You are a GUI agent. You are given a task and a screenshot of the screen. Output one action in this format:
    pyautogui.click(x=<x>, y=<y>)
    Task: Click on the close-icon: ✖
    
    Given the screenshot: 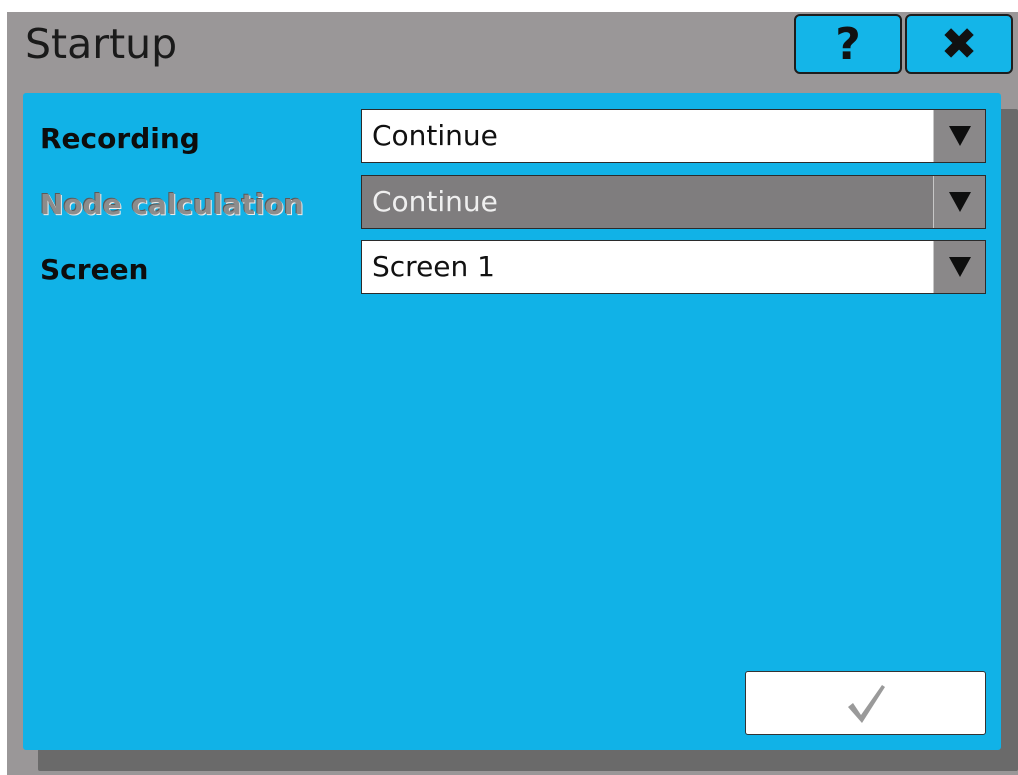 What is the action you would take?
    pyautogui.click(x=959, y=44)
    